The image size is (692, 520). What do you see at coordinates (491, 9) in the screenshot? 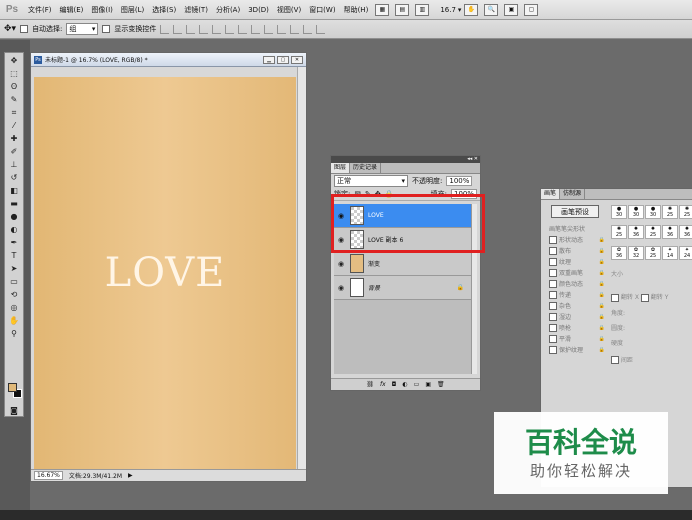
I see `zoom-tool-icon: 🔍` at bounding box center [491, 9].